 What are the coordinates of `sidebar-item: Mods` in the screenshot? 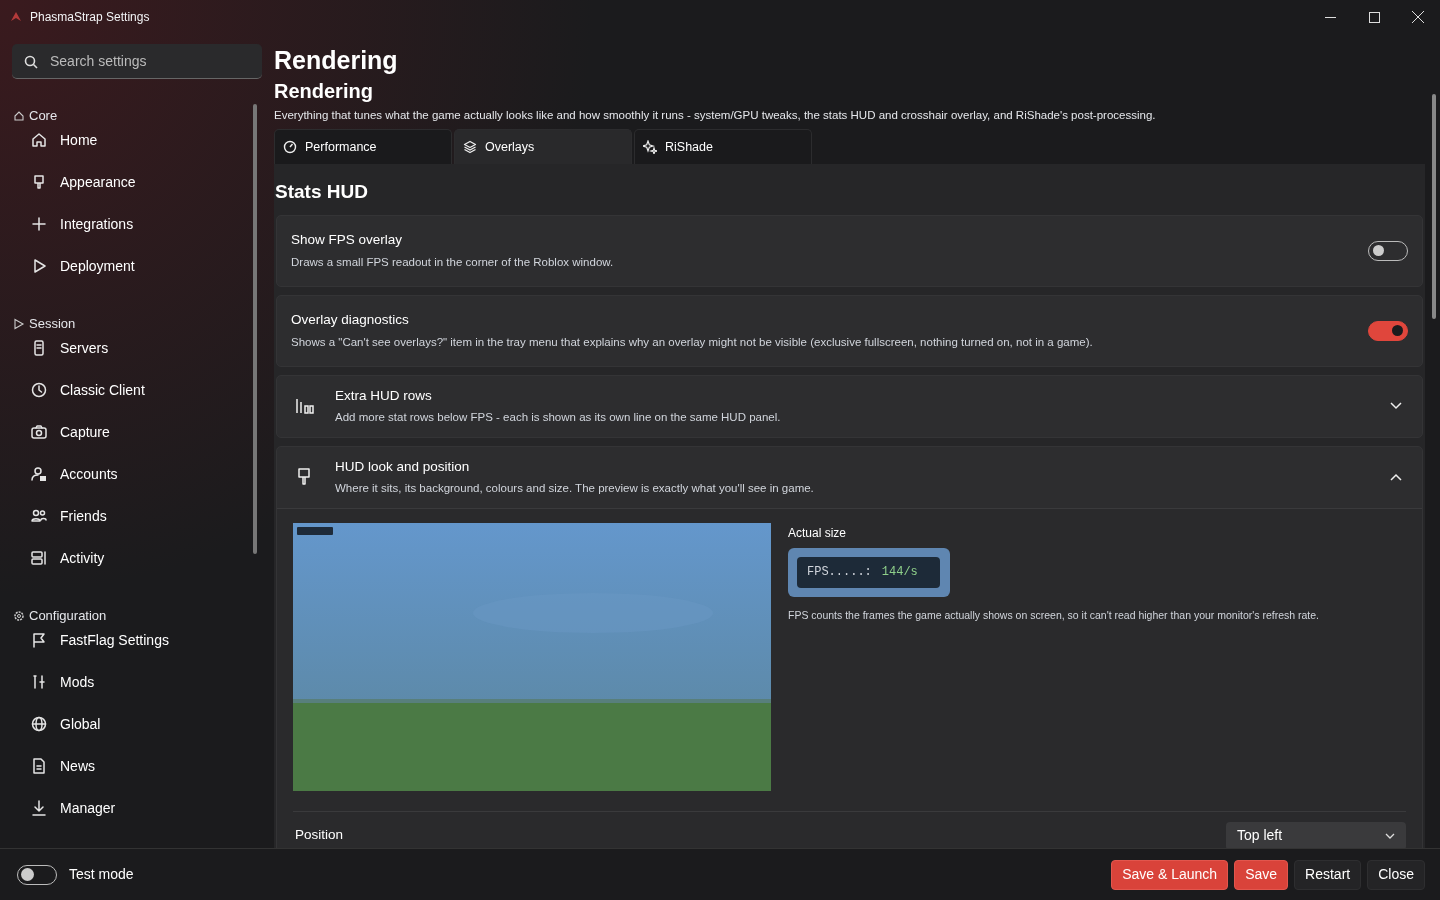 It's located at (137, 682).